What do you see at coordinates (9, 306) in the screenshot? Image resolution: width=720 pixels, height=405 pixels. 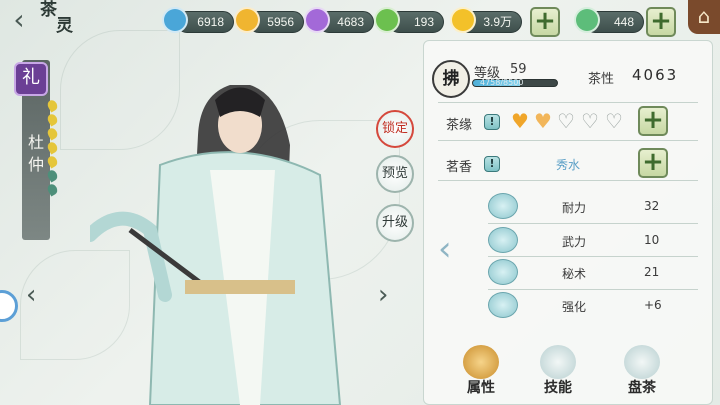 I see `side-menu-button` at bounding box center [9, 306].